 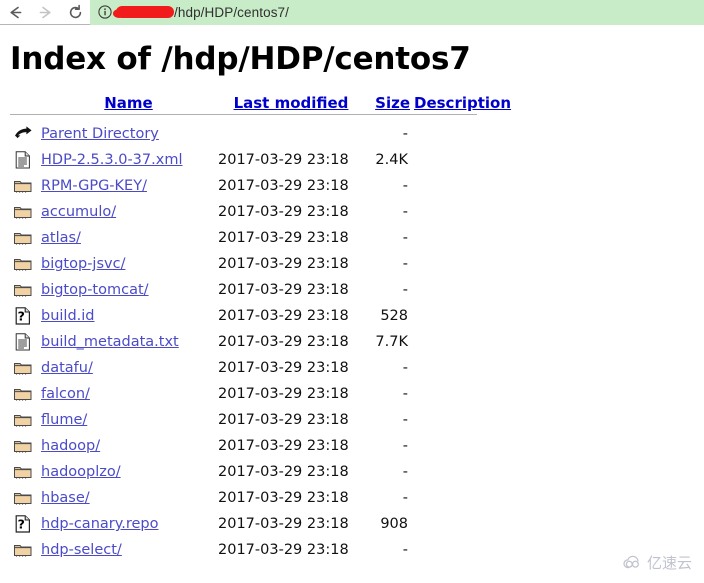 I want to click on sort-by-last-modified-link: Last modified, so click(x=291, y=103).